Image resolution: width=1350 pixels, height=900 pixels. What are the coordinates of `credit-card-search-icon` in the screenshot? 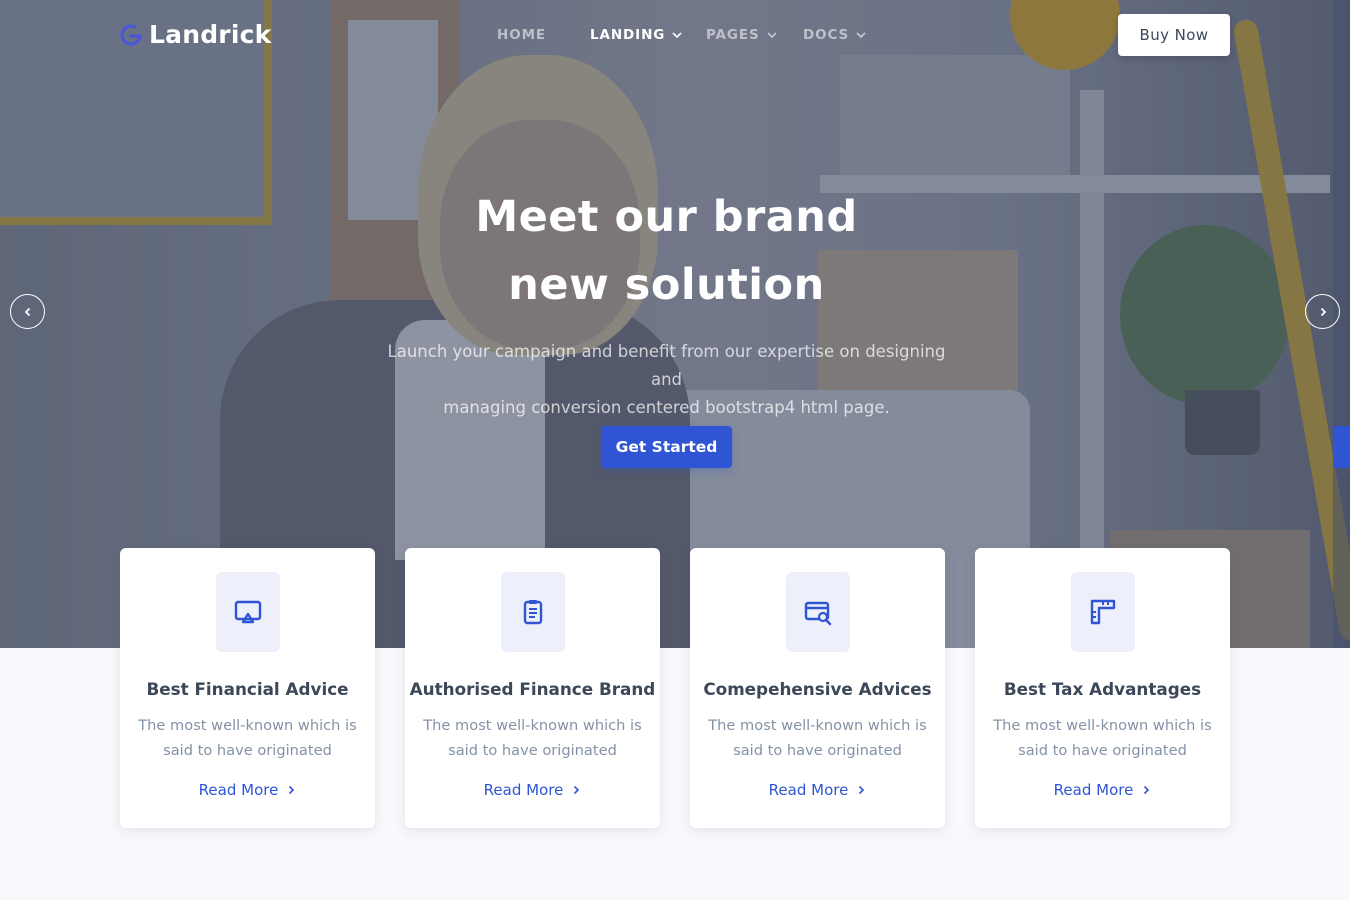 It's located at (818, 613).